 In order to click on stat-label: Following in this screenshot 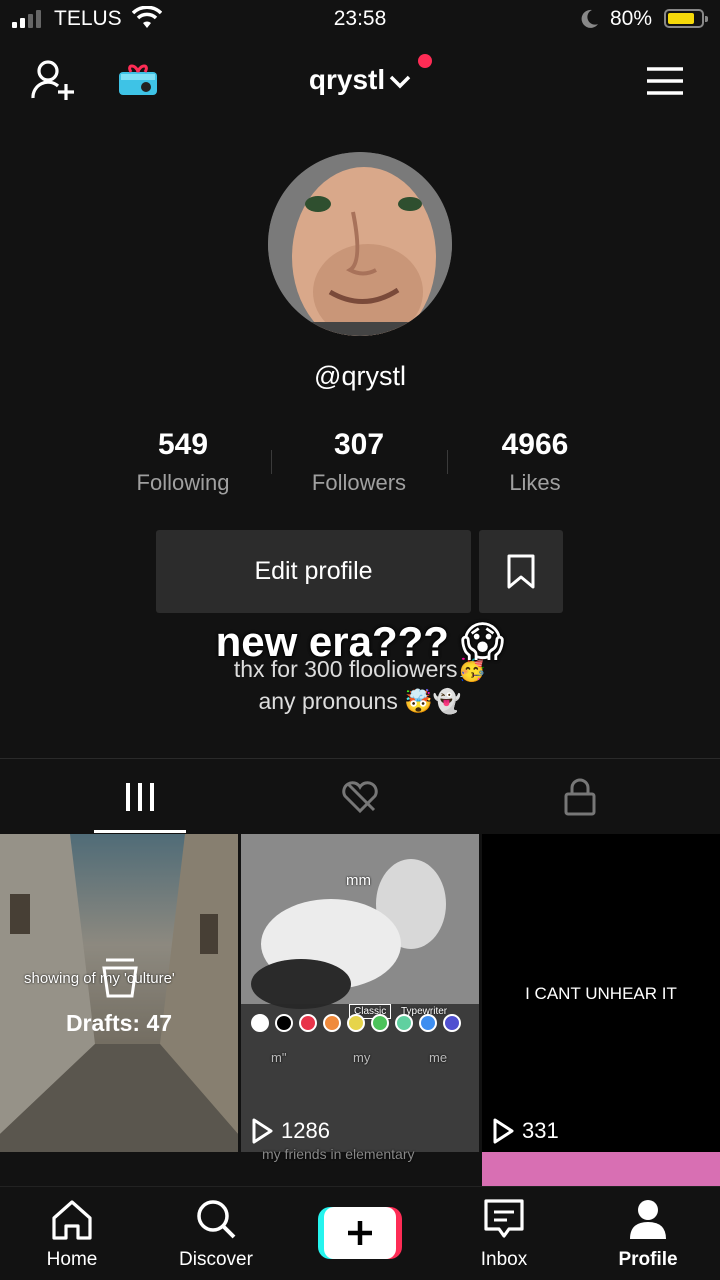, I will do `click(183, 482)`.